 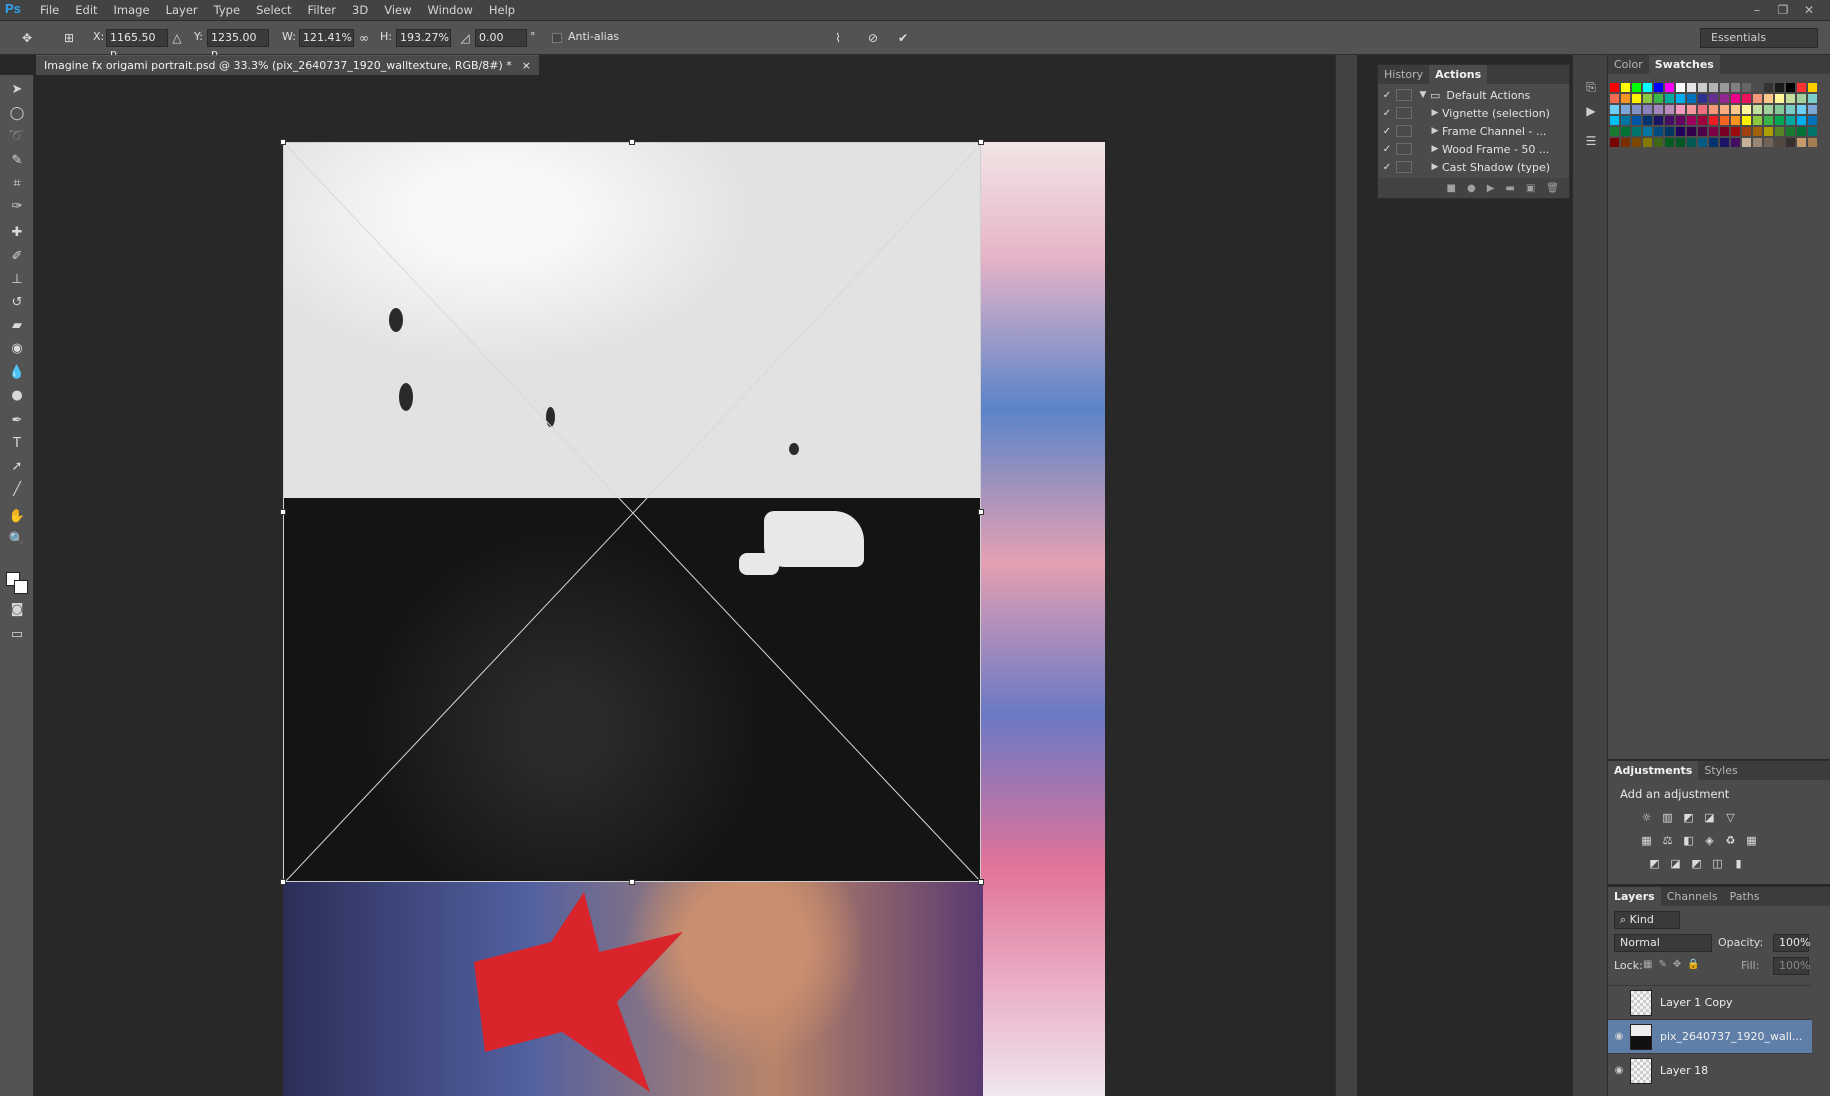 What do you see at coordinates (177, 38) in the screenshot?
I see `relative-position-icon: △` at bounding box center [177, 38].